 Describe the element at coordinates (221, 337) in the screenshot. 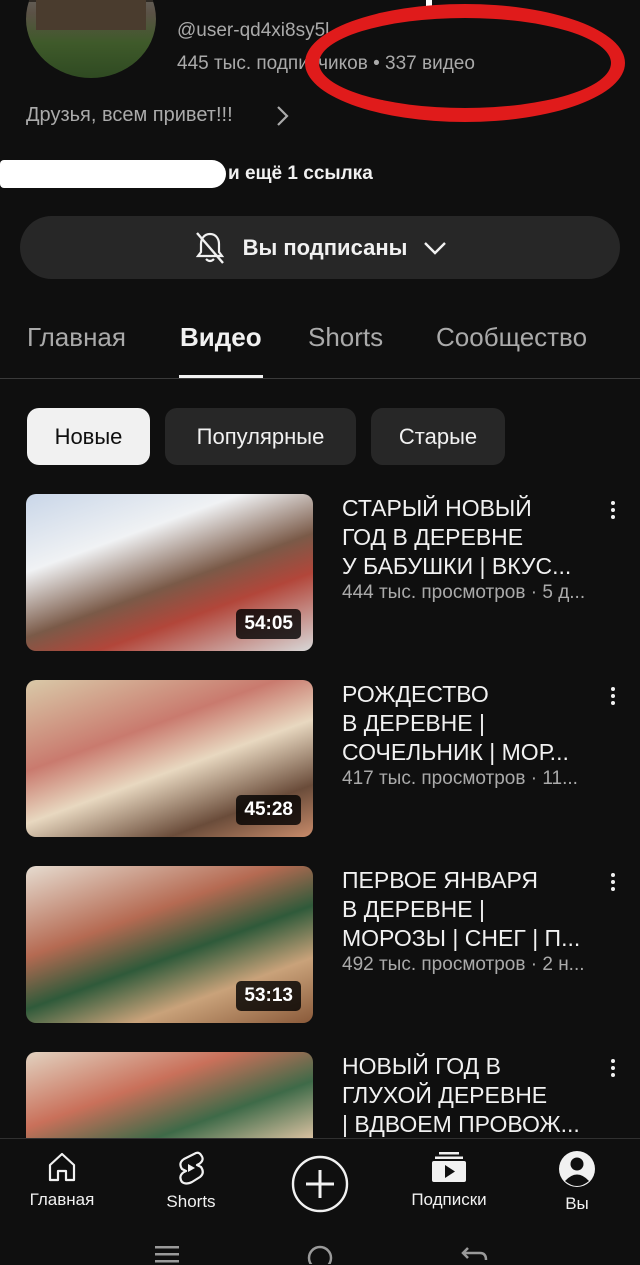

I see `tab-videos: Видео` at that location.